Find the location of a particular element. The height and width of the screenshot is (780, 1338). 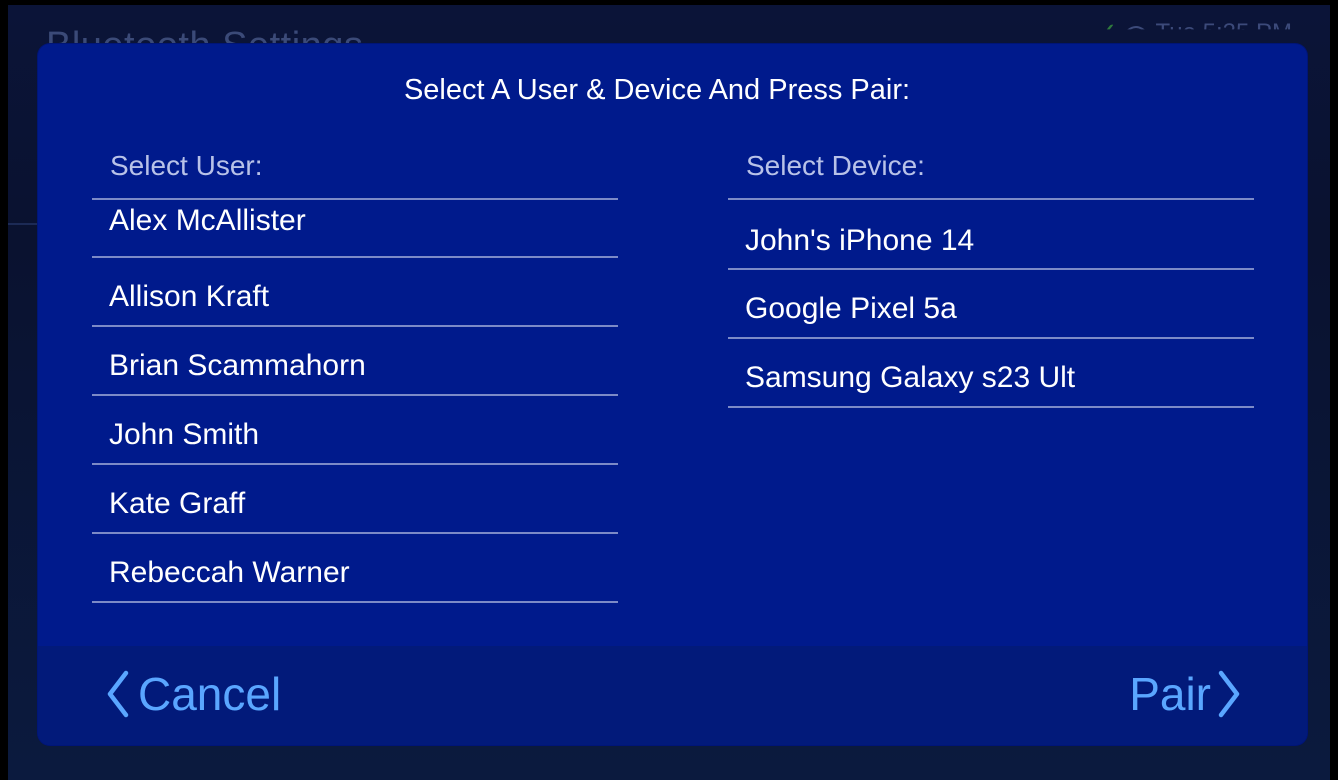

status-datetime: Tue 5:35 PM is located at coordinates (1223, 32).